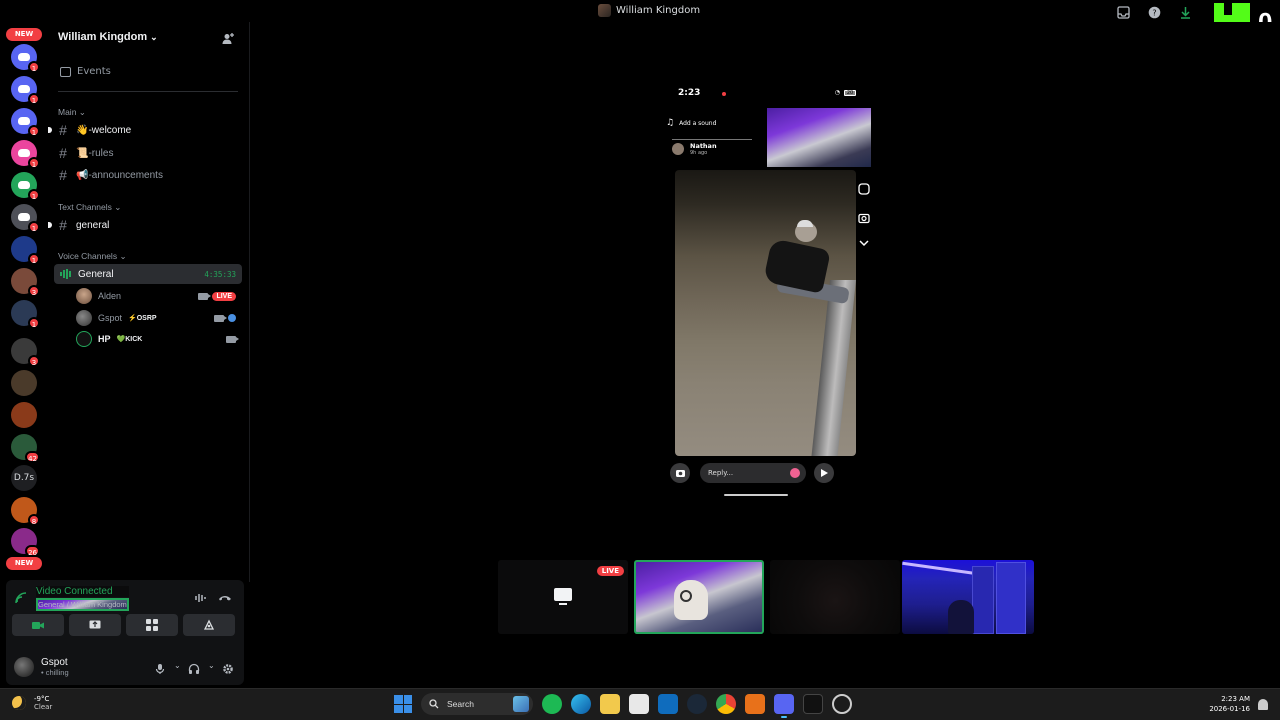 The image size is (1280, 720). I want to click on search-label: Search, so click(460, 704).